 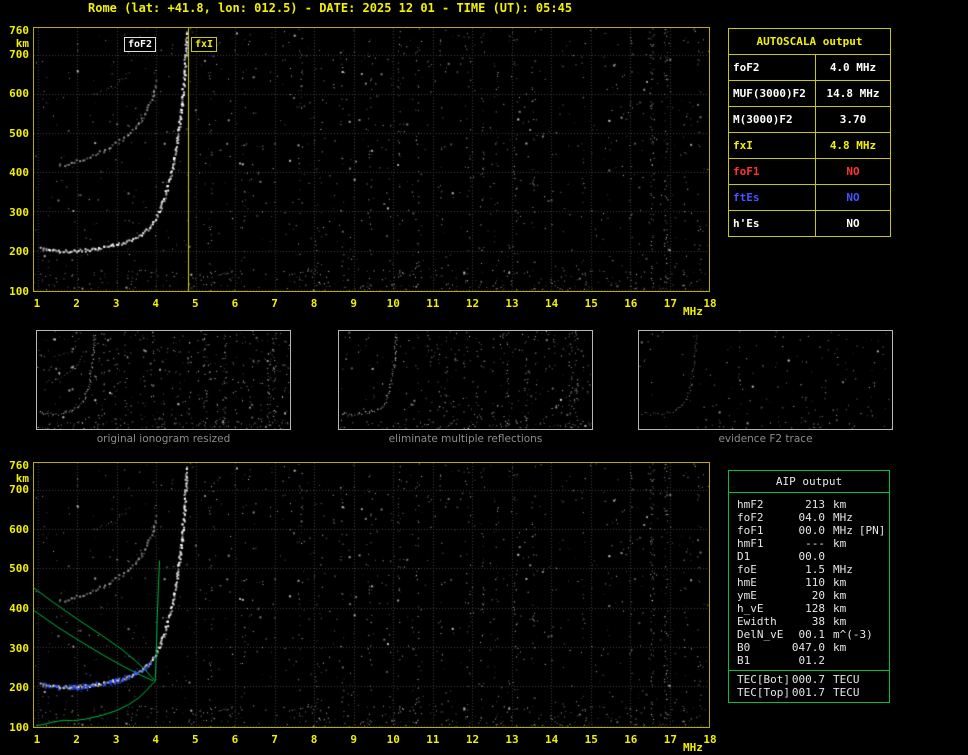 I want to click on aip-param-name: foF1, so click(x=750, y=530).